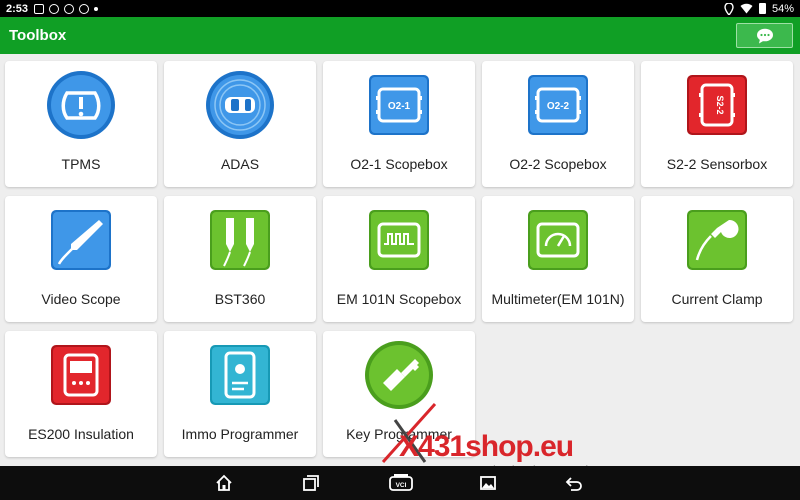  I want to click on back-icon, so click(573, 484).